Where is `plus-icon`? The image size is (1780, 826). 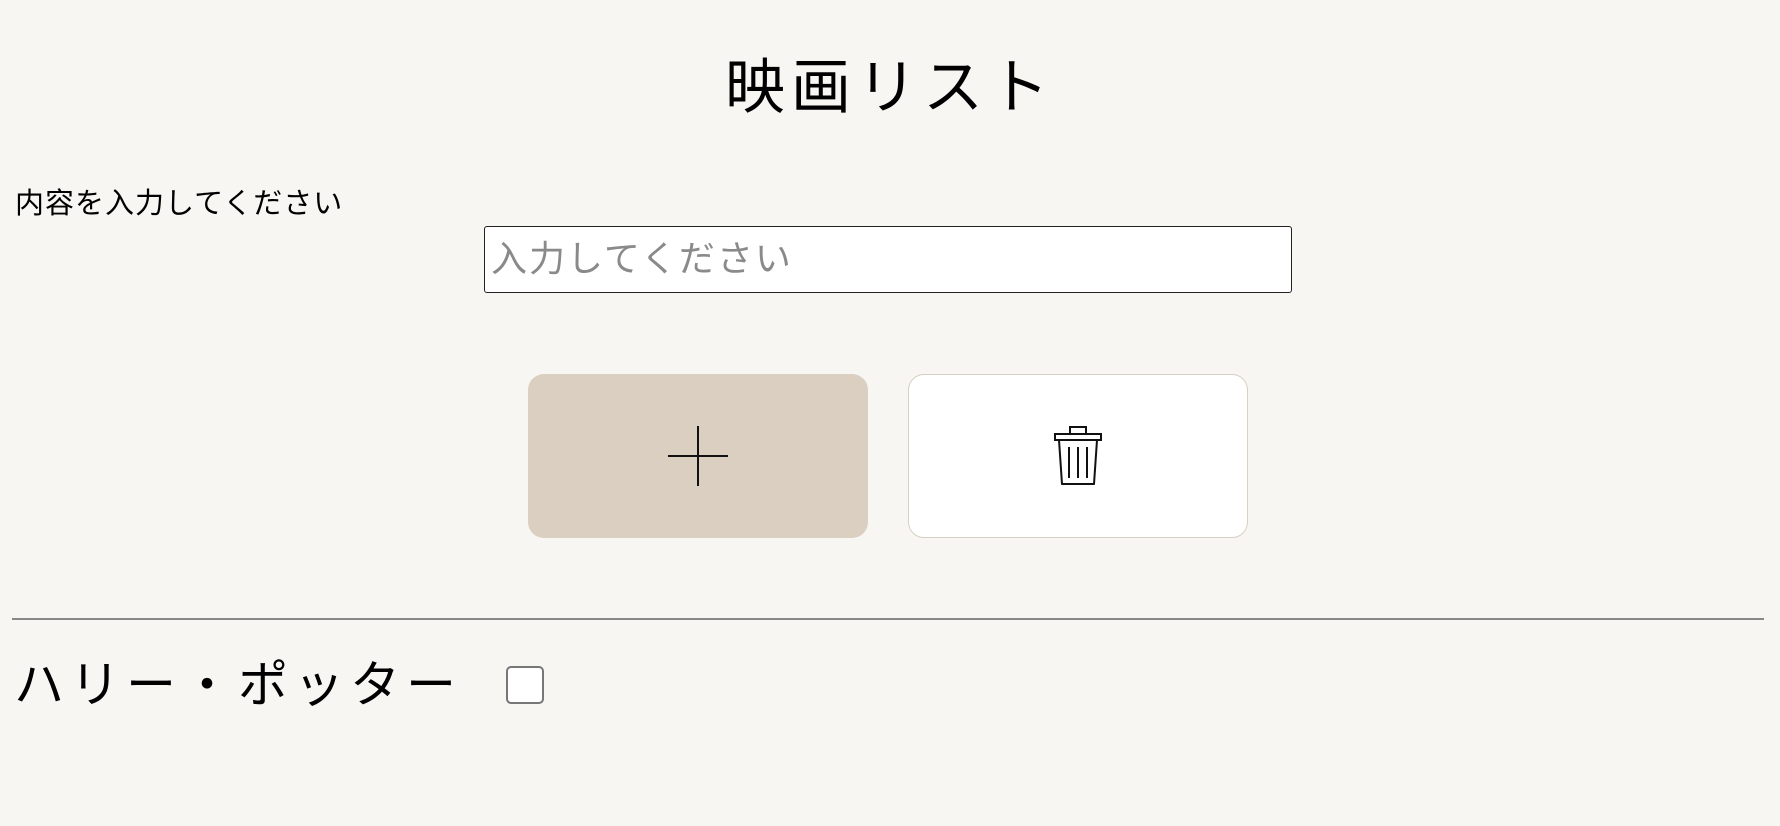
plus-icon is located at coordinates (698, 456).